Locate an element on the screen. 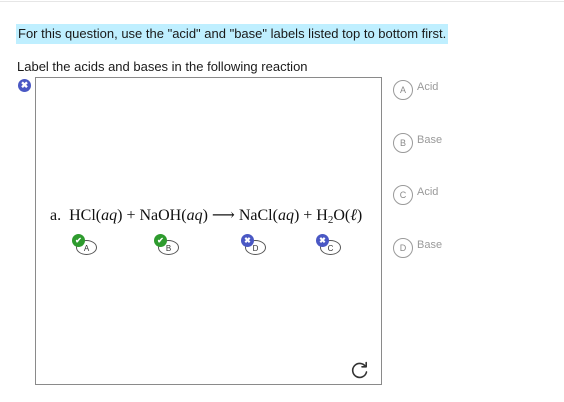 The width and height of the screenshot is (564, 402). option-letter-a: A is located at coordinates (403, 90).